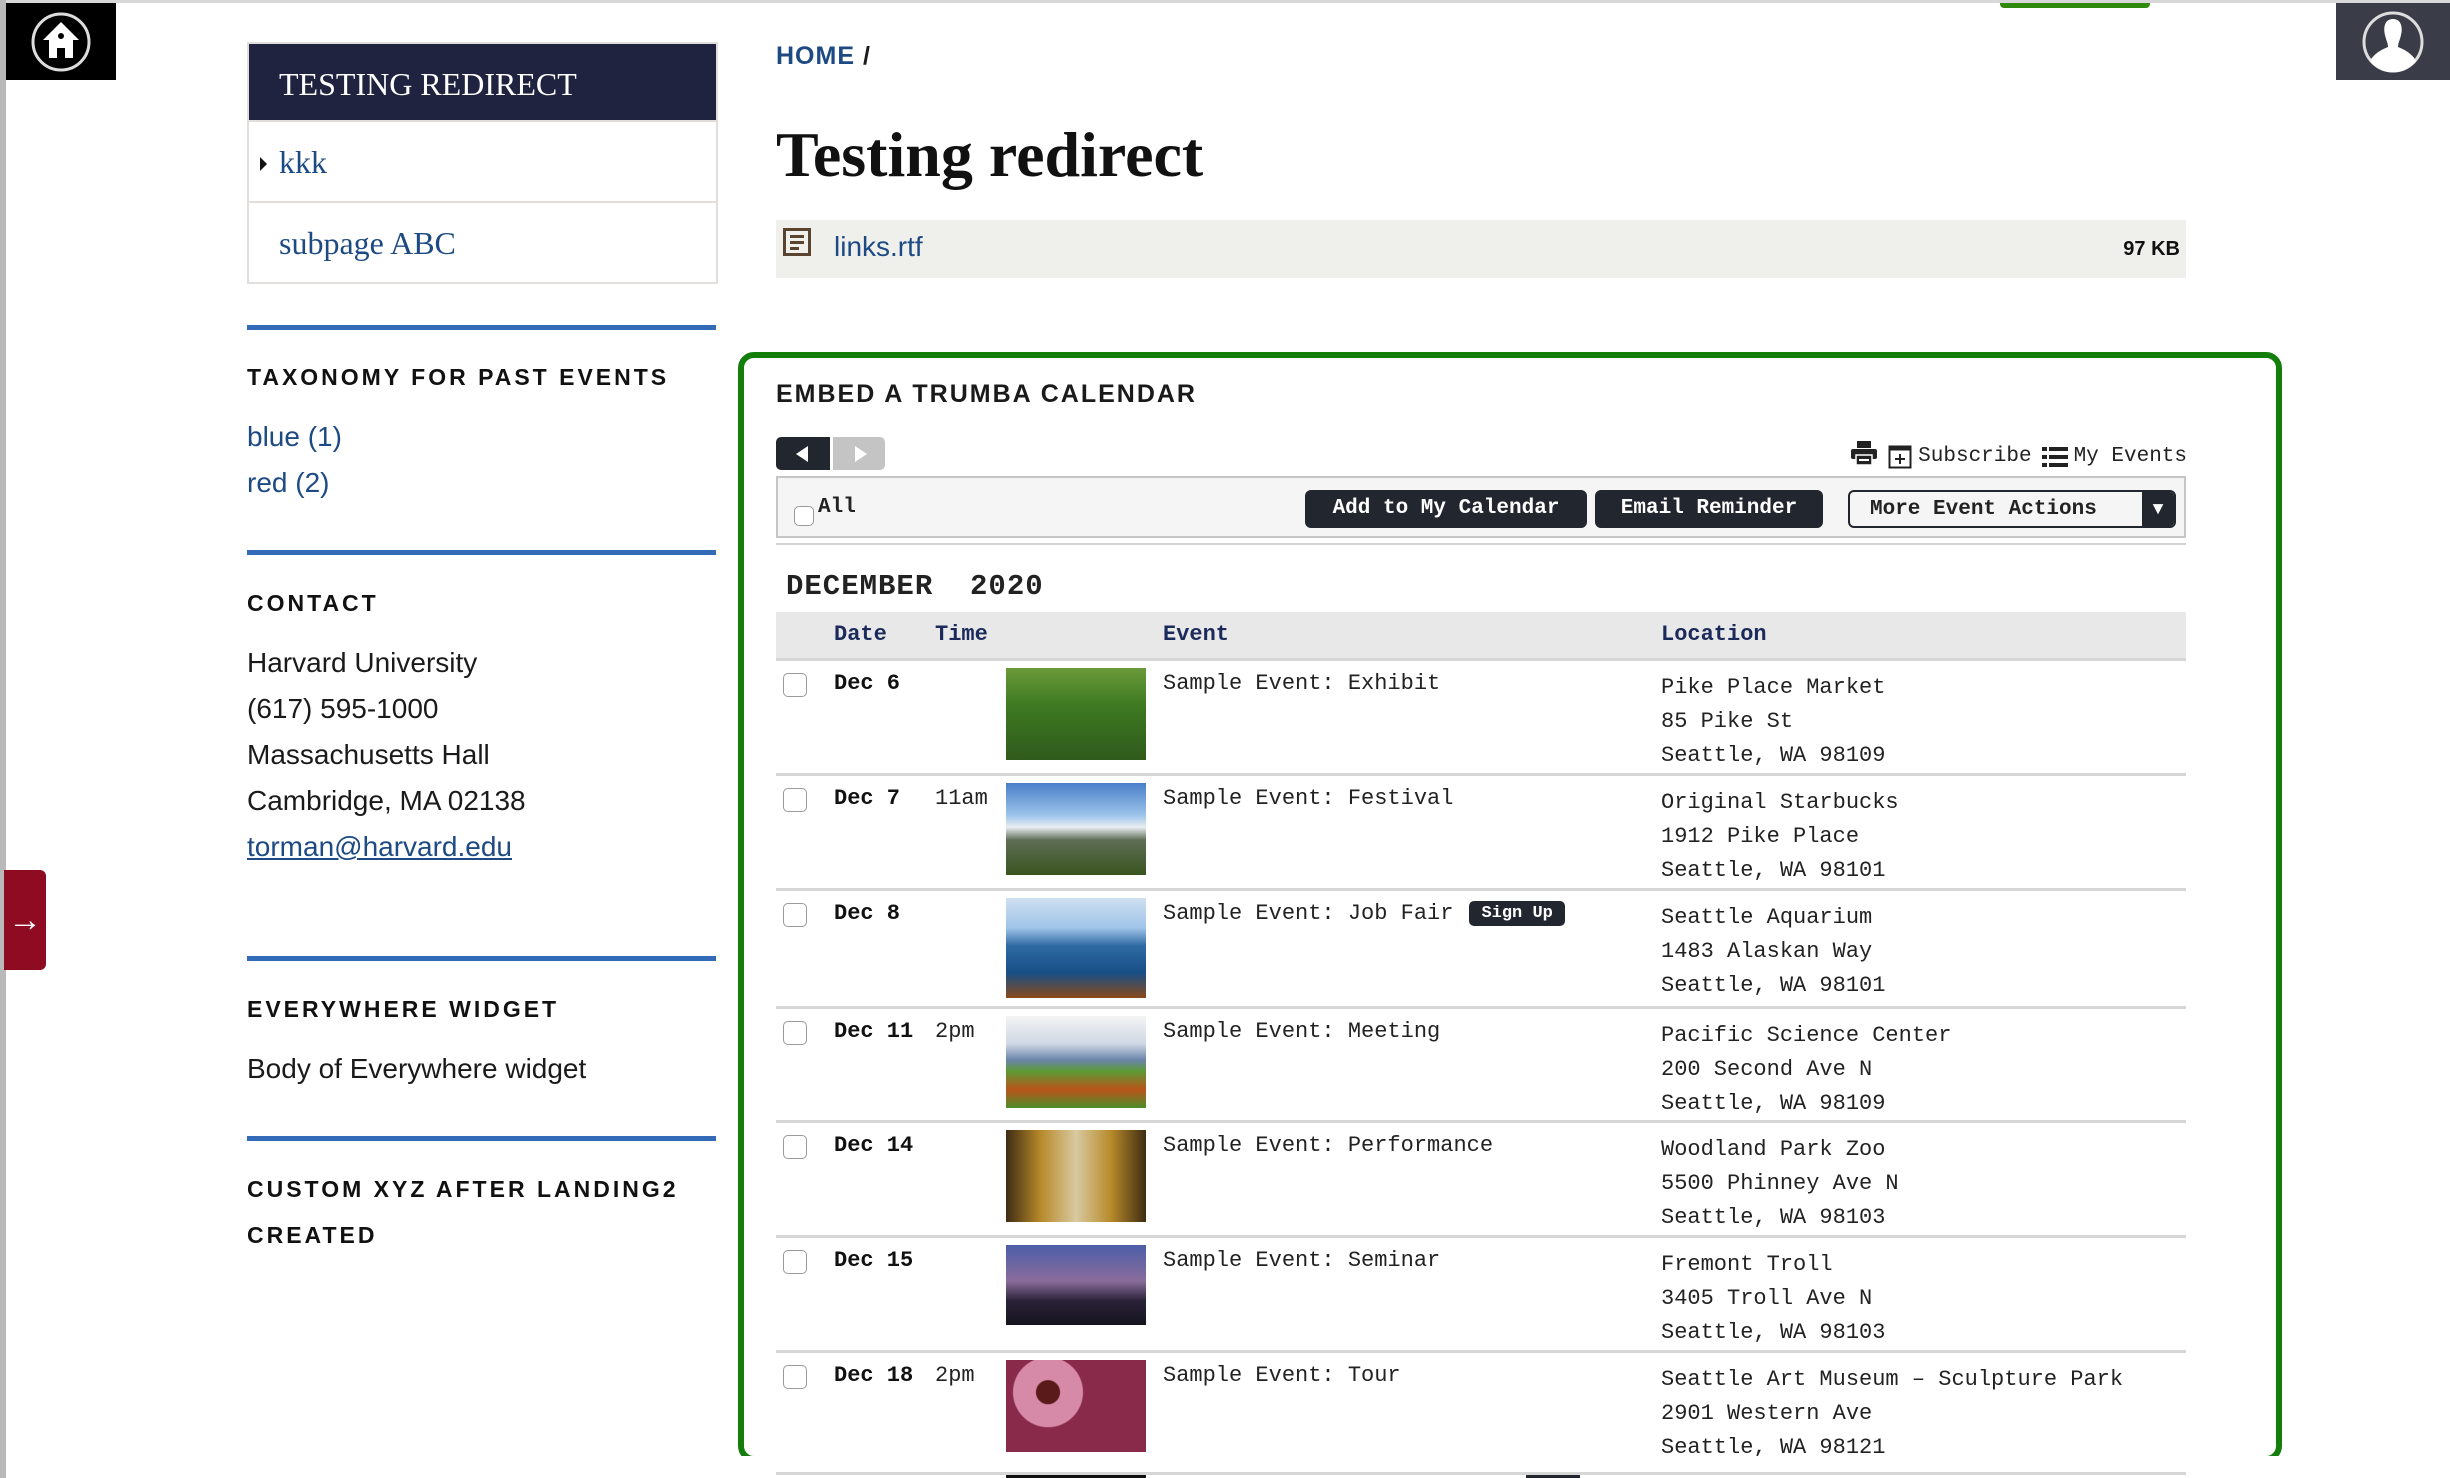  I want to click on event-title-link: Sample Event: Seminar, so click(1301, 1260).